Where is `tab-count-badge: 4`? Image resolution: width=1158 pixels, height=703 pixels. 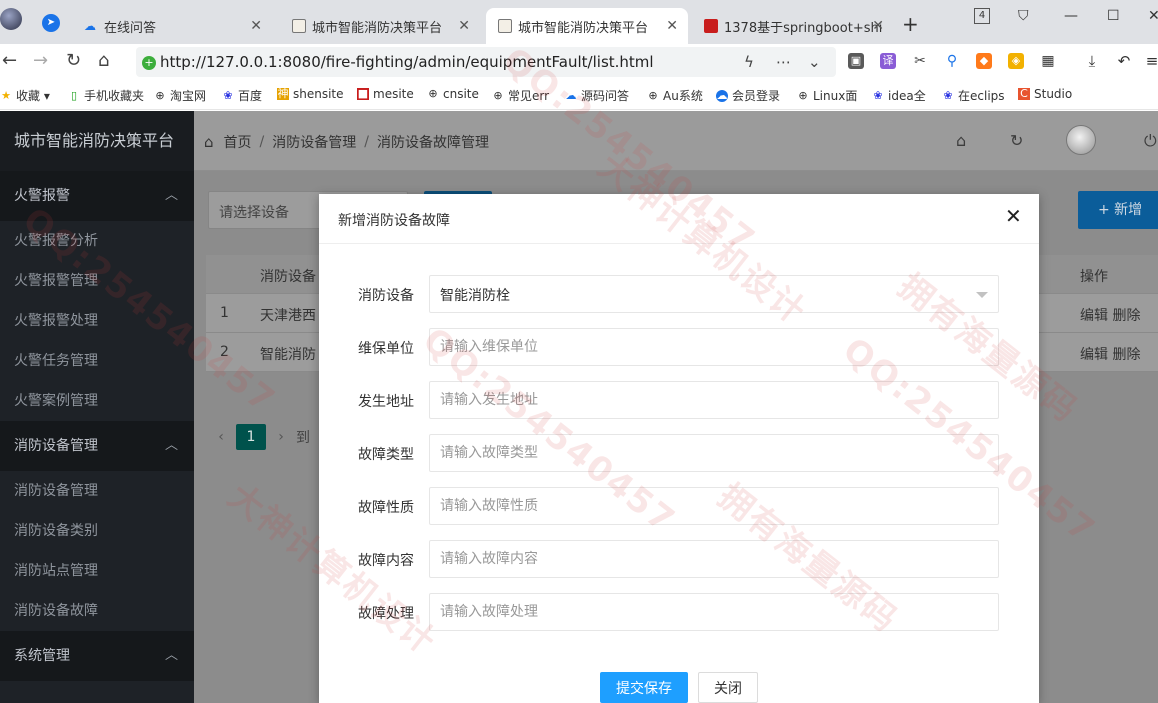 tab-count-badge: 4 is located at coordinates (982, 16).